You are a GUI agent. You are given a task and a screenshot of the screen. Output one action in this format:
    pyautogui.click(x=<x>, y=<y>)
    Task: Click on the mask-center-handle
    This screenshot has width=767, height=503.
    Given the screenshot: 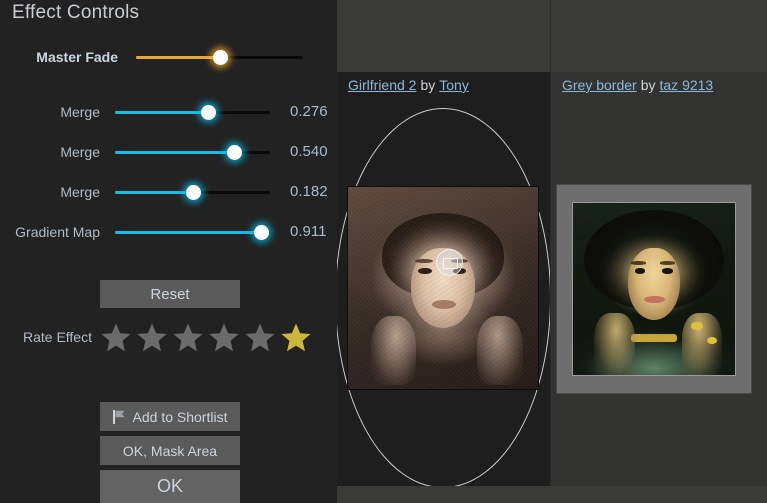 What is the action you would take?
    pyautogui.click(x=449, y=262)
    